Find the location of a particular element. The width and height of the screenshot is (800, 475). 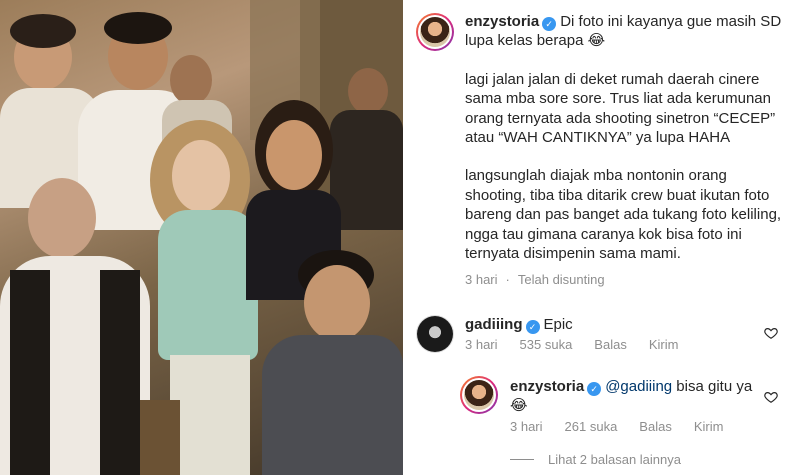

comment-meta: 3 hari 535 suka Balas Kirim is located at coordinates (582, 344).